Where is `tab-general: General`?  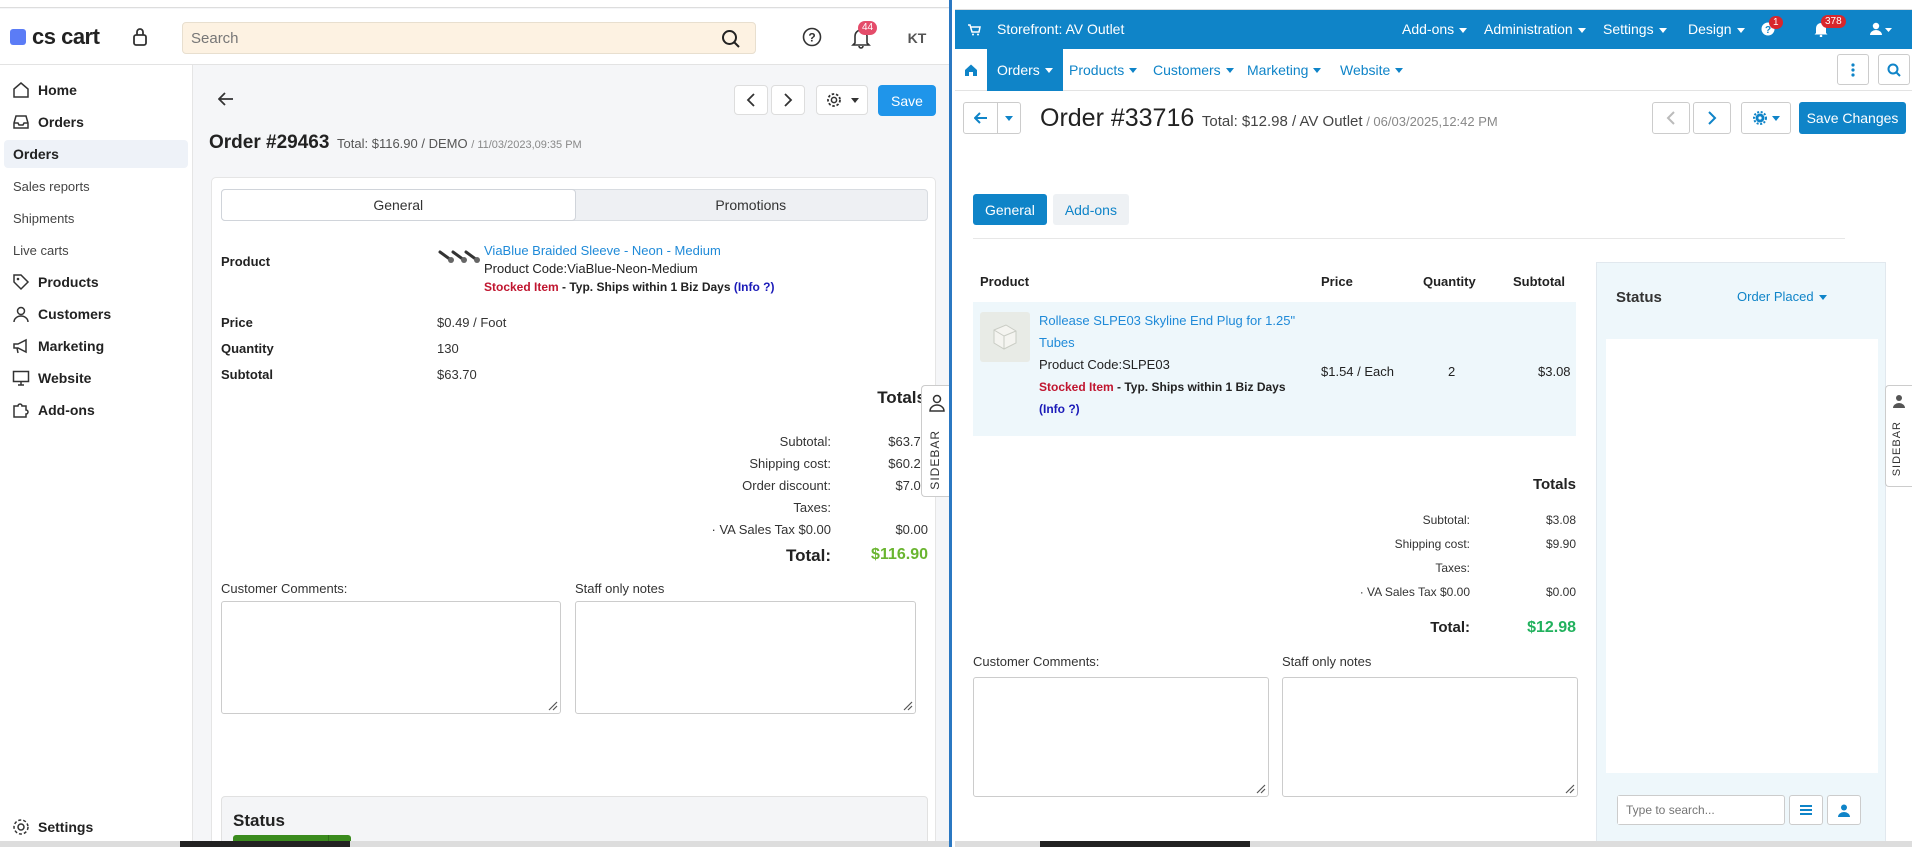 tab-general: General is located at coordinates (398, 205).